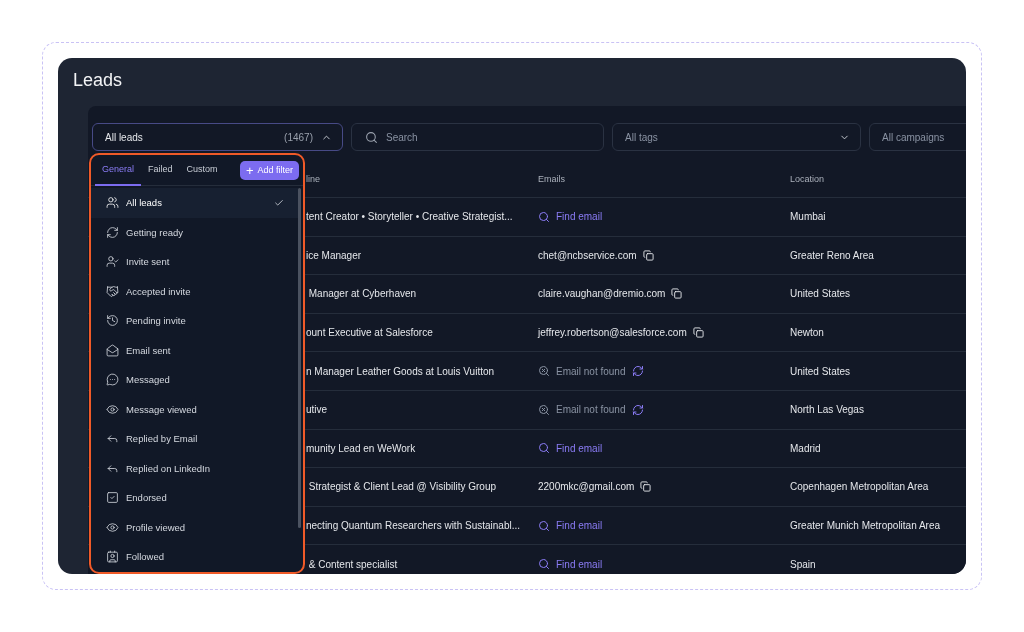 The image size is (1024, 632). What do you see at coordinates (202, 170) in the screenshot?
I see `menu-tab: Custom` at bounding box center [202, 170].